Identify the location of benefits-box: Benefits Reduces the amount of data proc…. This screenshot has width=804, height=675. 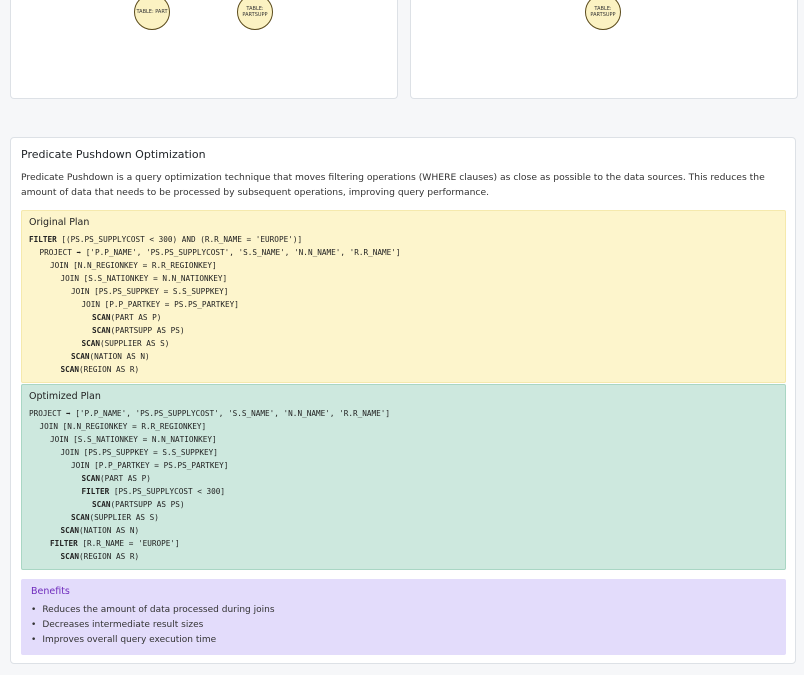
(403, 617).